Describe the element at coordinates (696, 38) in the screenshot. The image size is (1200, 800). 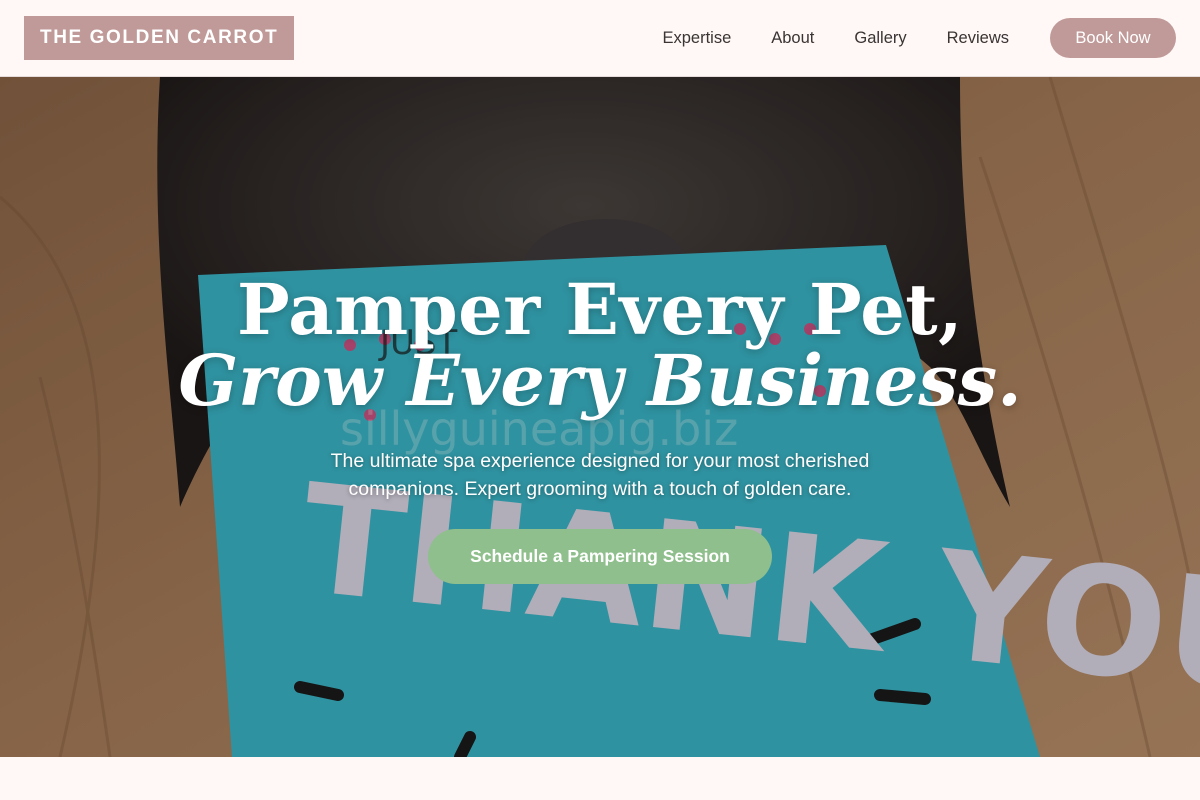
I see `nav-link-expertise: Expertise` at that location.